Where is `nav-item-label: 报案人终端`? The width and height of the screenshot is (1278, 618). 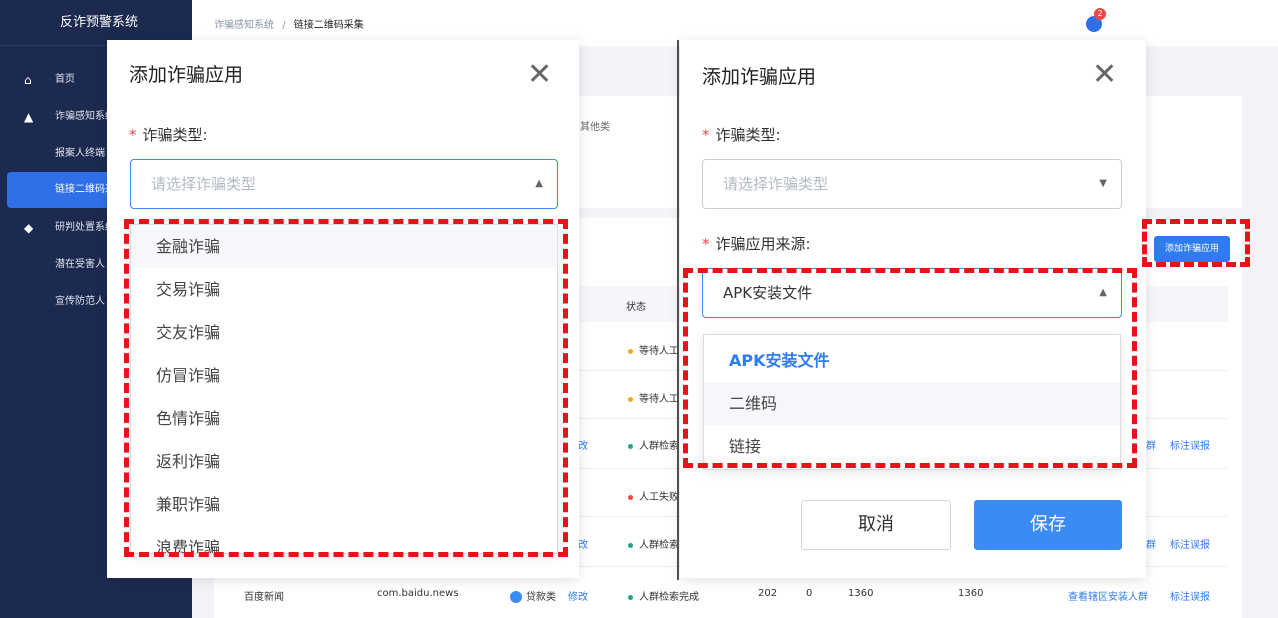 nav-item-label: 报案人终端 is located at coordinates (80, 153).